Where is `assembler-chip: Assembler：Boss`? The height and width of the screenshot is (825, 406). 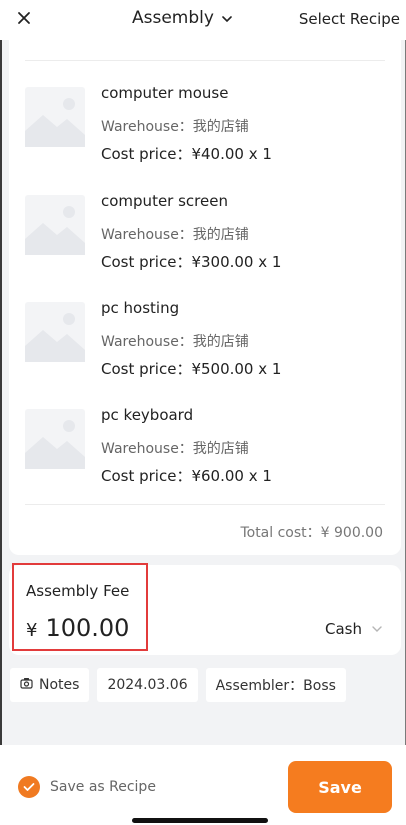 assembler-chip: Assembler：Boss is located at coordinates (275, 685).